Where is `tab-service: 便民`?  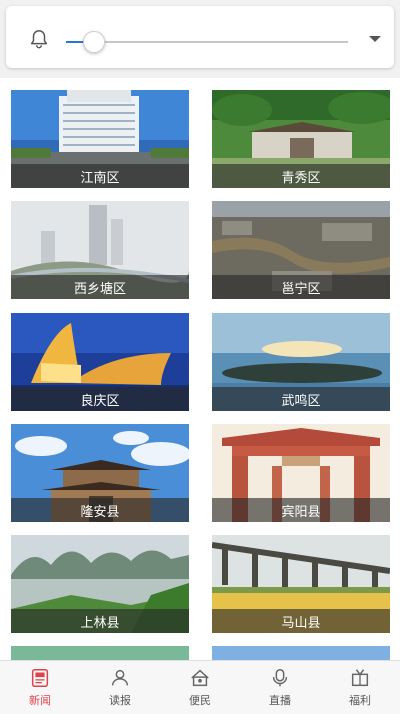
tab-service: 便民 is located at coordinates (200, 687).